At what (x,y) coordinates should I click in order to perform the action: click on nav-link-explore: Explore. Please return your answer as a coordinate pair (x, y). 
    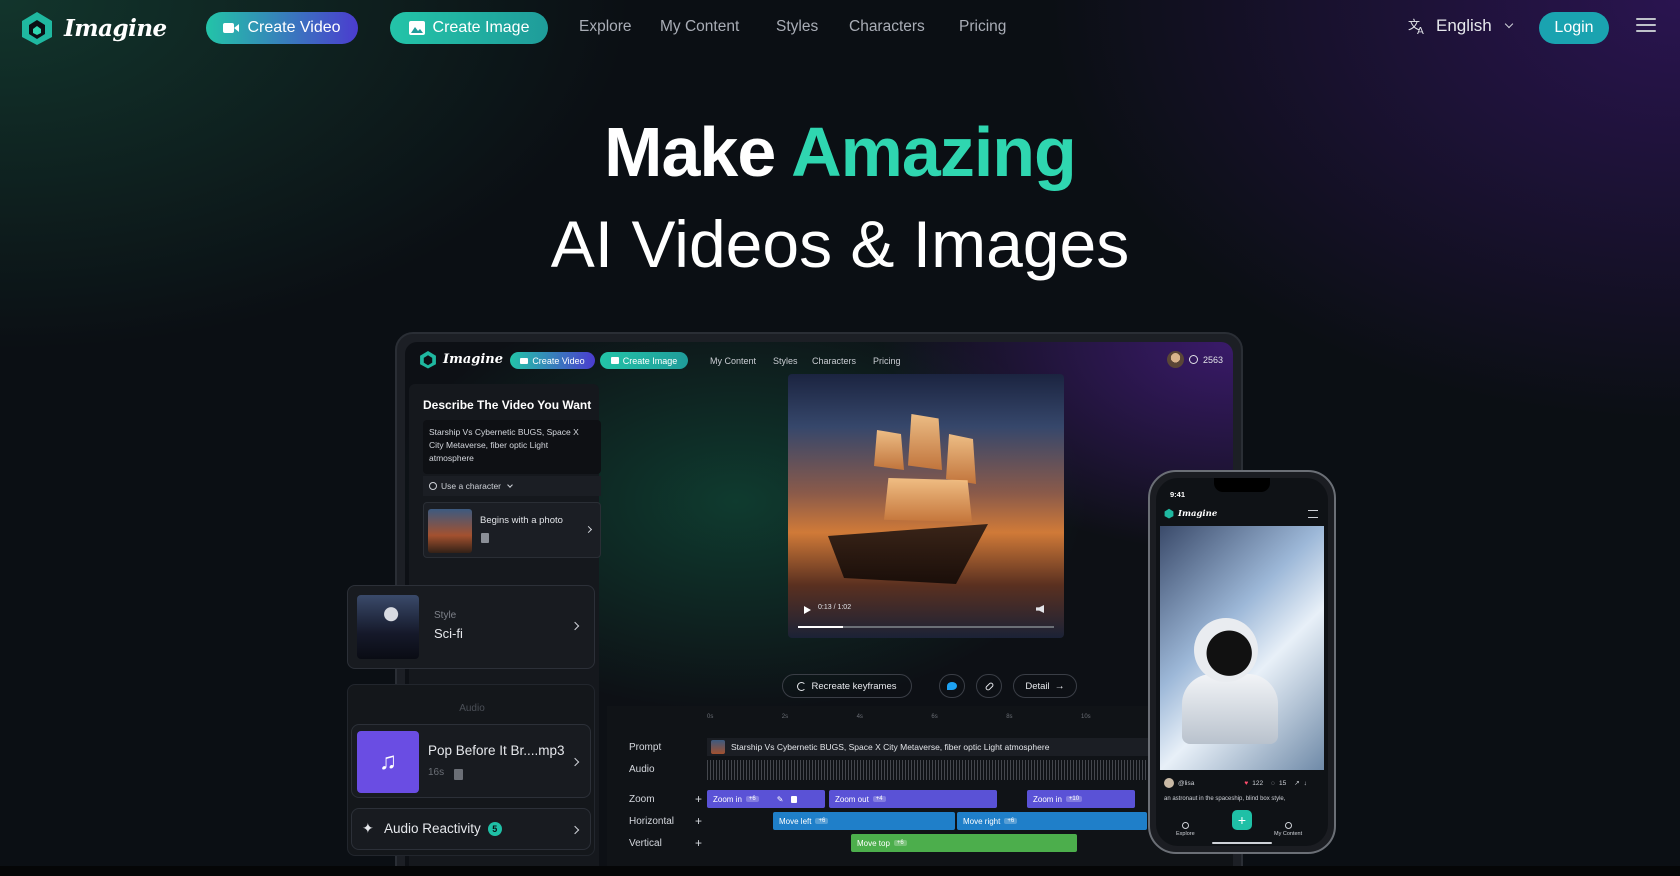
    Looking at the image, I should click on (605, 27).